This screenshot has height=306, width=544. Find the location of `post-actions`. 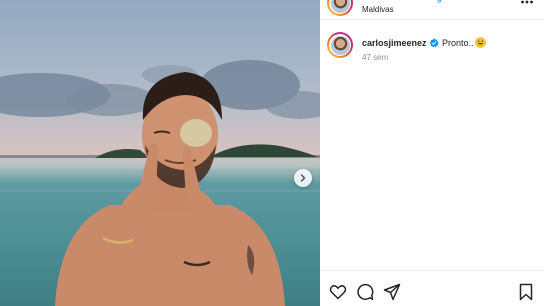

post-actions is located at coordinates (432, 288).